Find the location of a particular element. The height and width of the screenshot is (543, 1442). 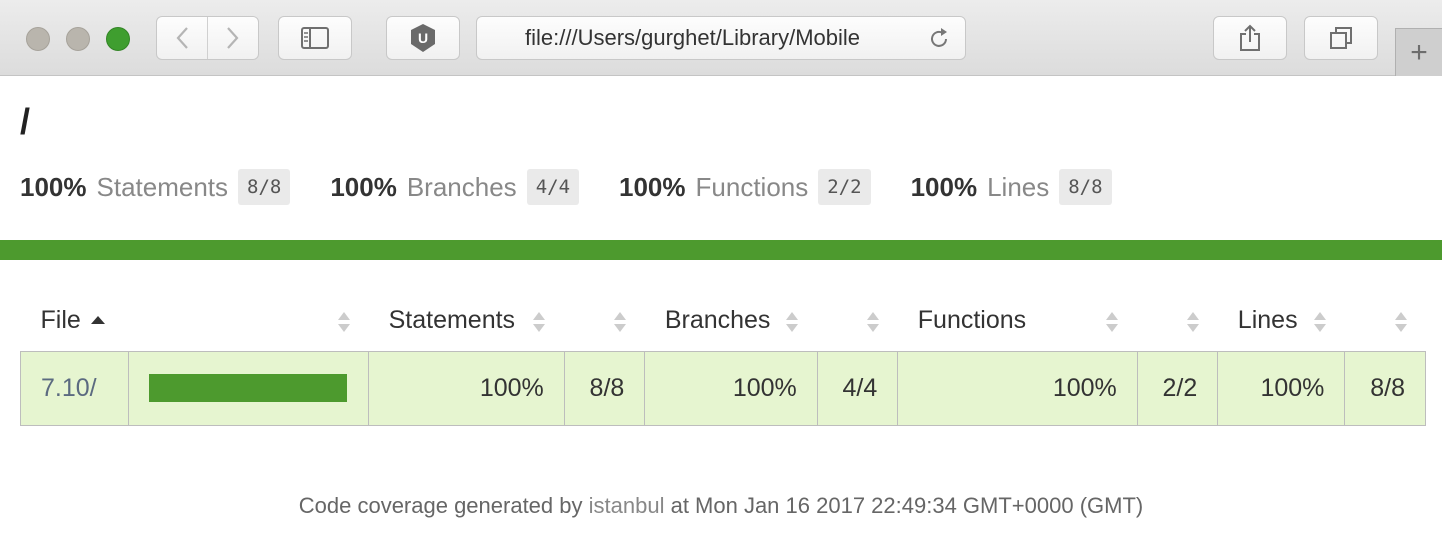

column-header-file-bar is located at coordinates (249, 321).